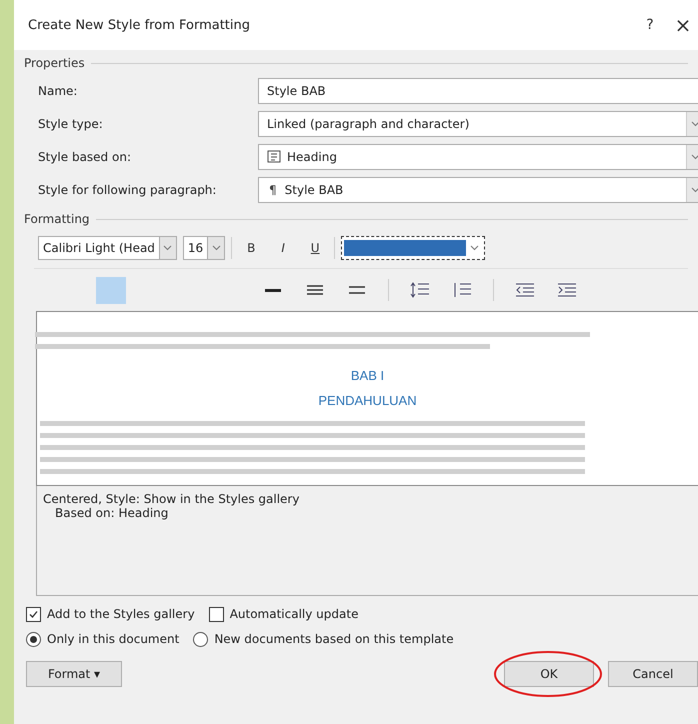 Image resolution: width=698 pixels, height=724 pixels. What do you see at coordinates (139, 25) in the screenshot?
I see `window-title: Create New Style from Formatting` at bounding box center [139, 25].